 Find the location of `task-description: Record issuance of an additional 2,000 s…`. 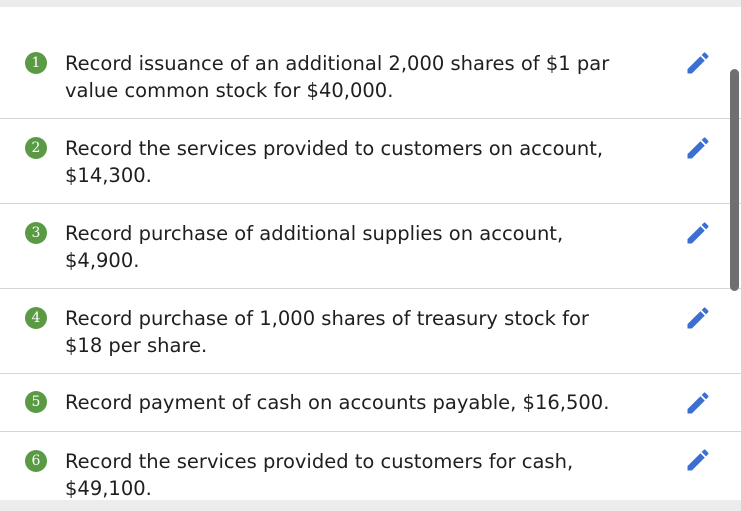

task-description: Record issuance of an additional 2,000 s… is located at coordinates (337, 77).